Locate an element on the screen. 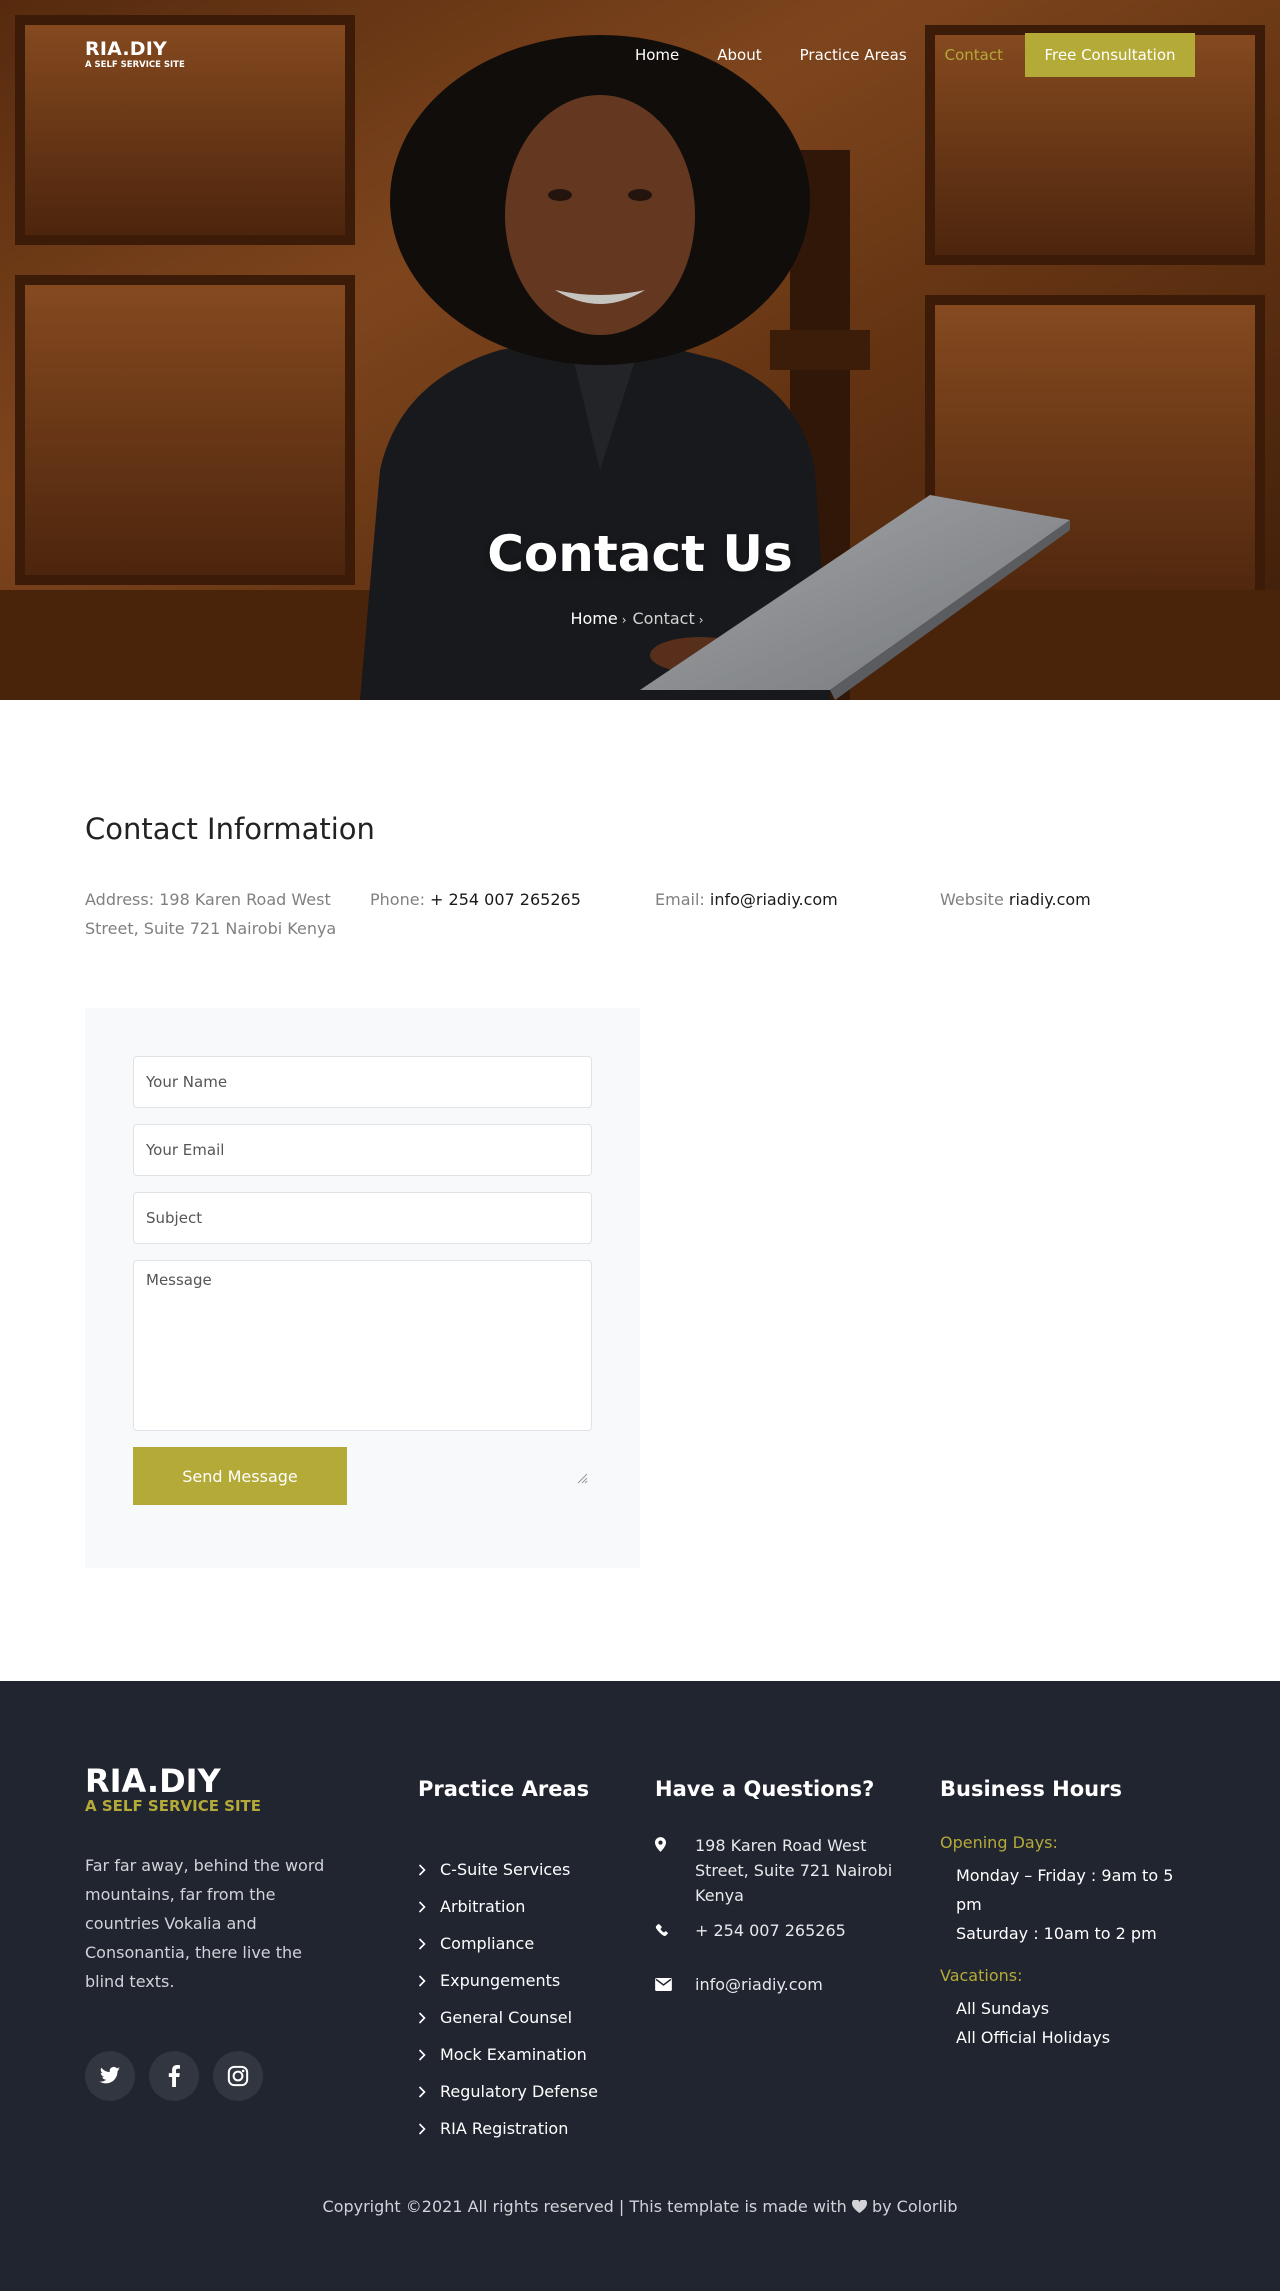 The width and height of the screenshot is (1280, 2291). brand-title: RIA.DIY is located at coordinates (126, 49).